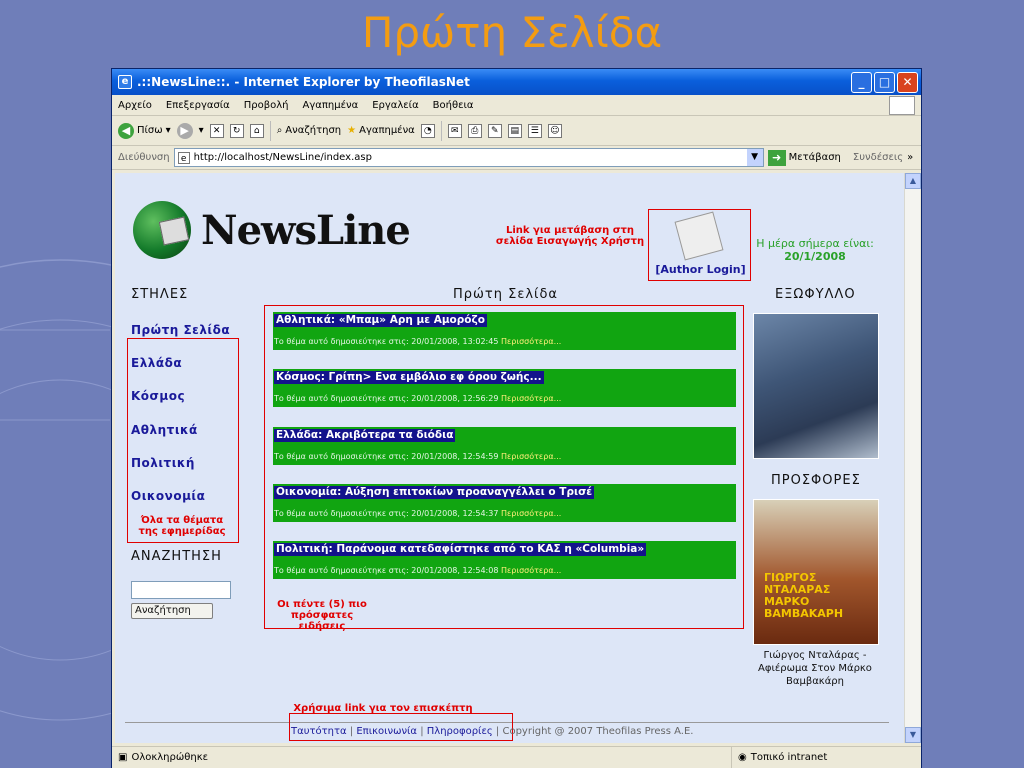  I want to click on mail-icon: ✉, so click(454, 130).